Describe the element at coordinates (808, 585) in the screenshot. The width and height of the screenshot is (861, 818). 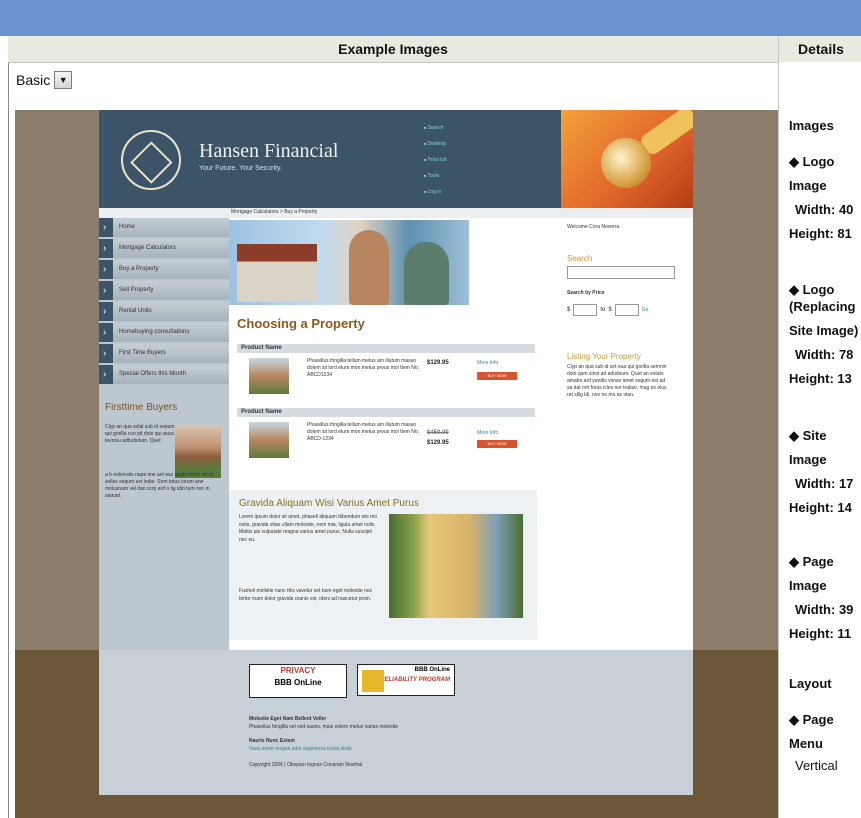
I see `page-image-label: Image` at that location.